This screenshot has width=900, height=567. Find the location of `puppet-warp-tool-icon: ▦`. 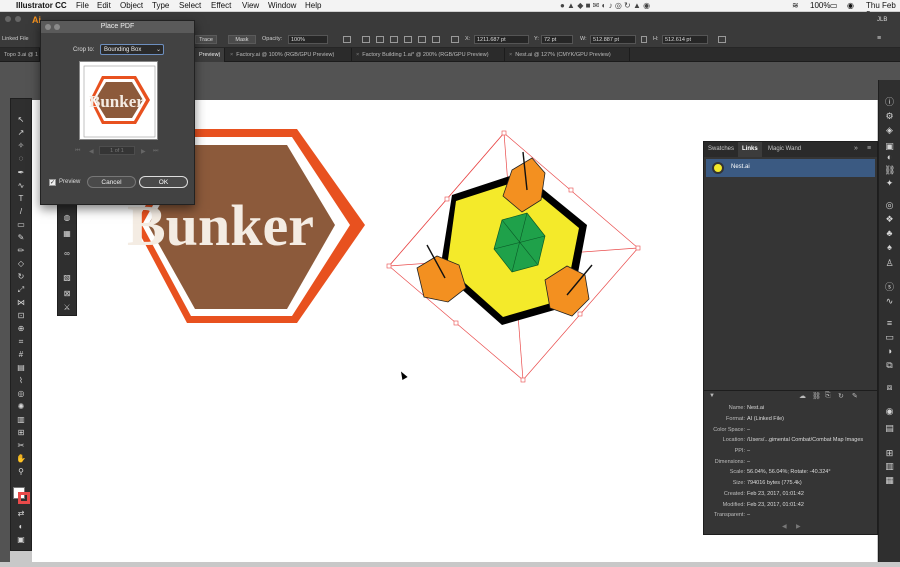

puppet-warp-tool-icon: ▦ is located at coordinates (67, 234).